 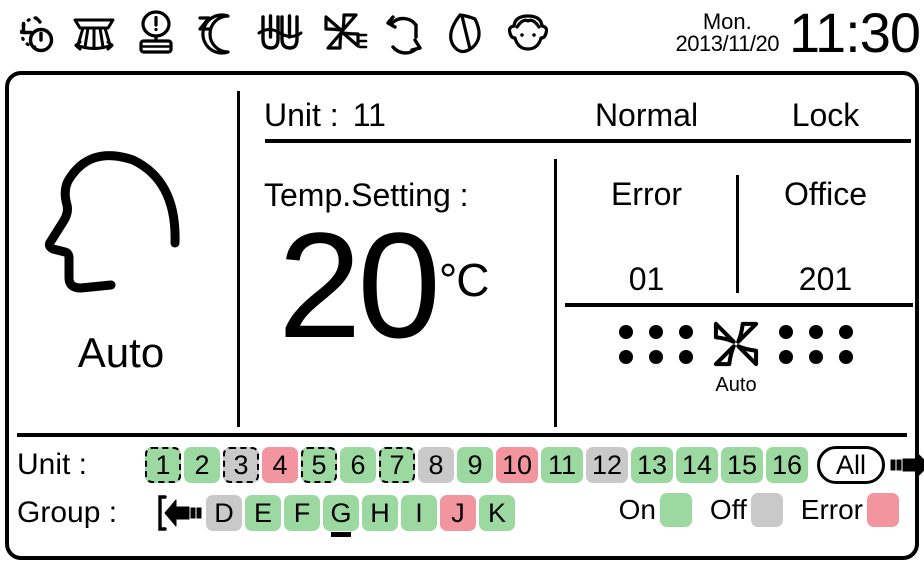 I want to click on arrow-right-icon, so click(x=906, y=465).